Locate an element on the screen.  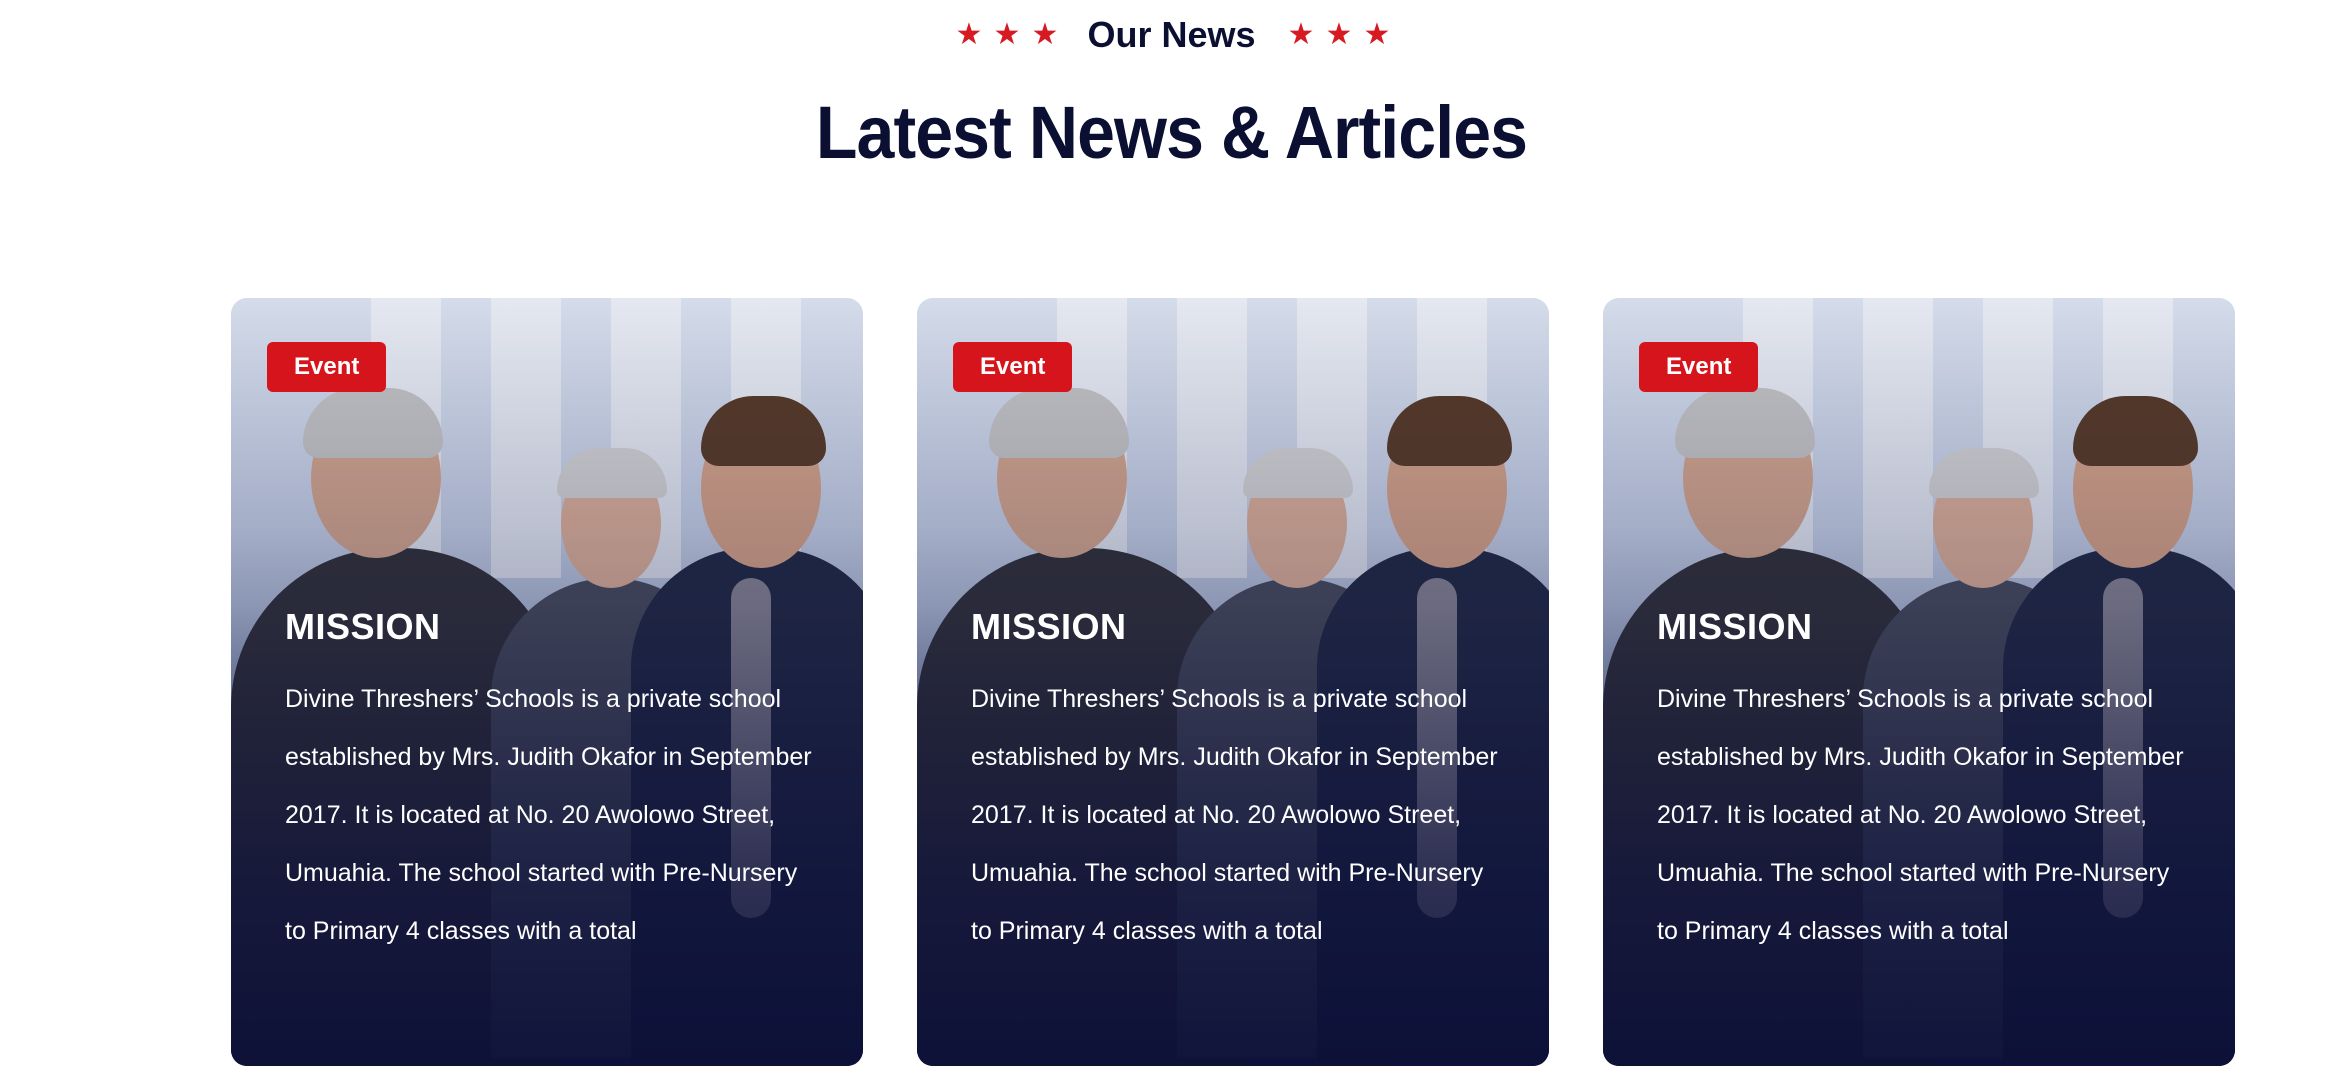
left-stars: ★ ★ ★ is located at coordinates (1007, 34).